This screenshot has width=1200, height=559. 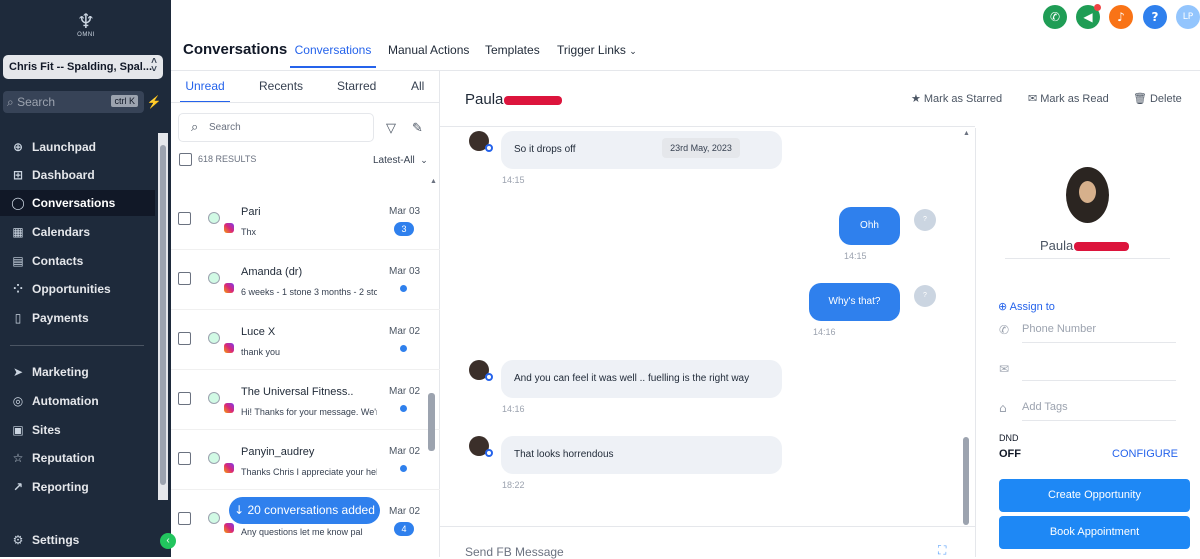 What do you see at coordinates (73, 102) in the screenshot?
I see `sidebar-search-input: ⌕ Search ctrl K` at bounding box center [73, 102].